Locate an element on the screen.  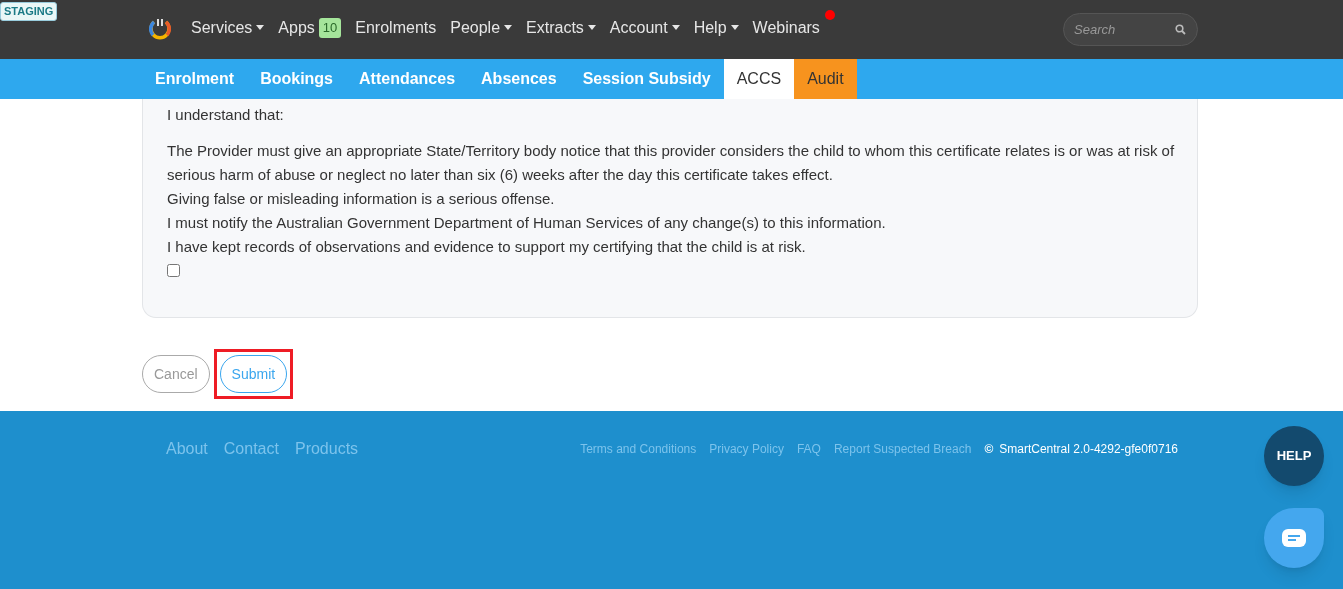
nav-link: Extracts is located at coordinates (561, 27).